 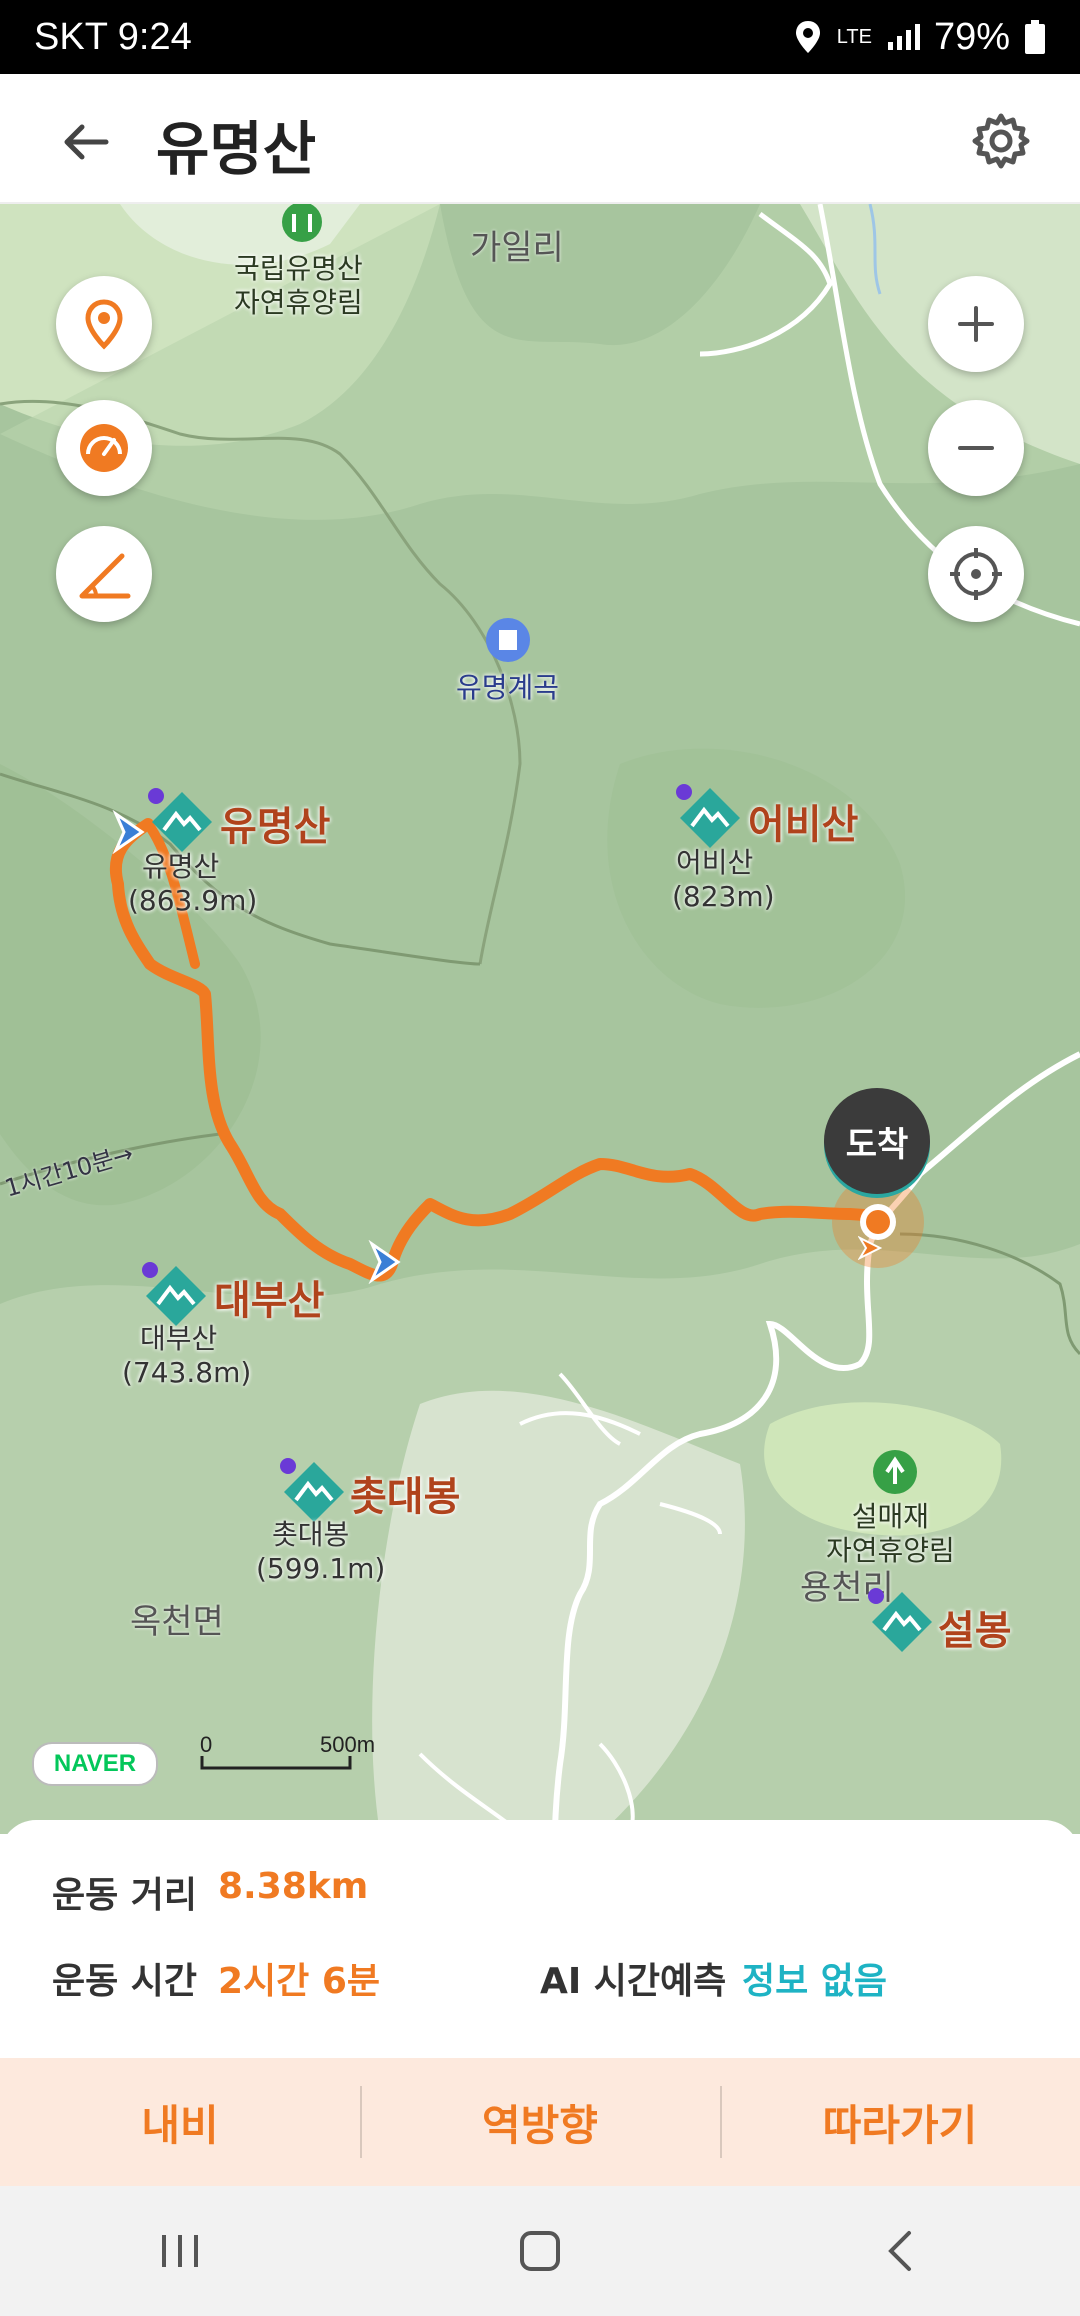 I want to click on peak-name: 설봉, so click(x=975, y=1631).